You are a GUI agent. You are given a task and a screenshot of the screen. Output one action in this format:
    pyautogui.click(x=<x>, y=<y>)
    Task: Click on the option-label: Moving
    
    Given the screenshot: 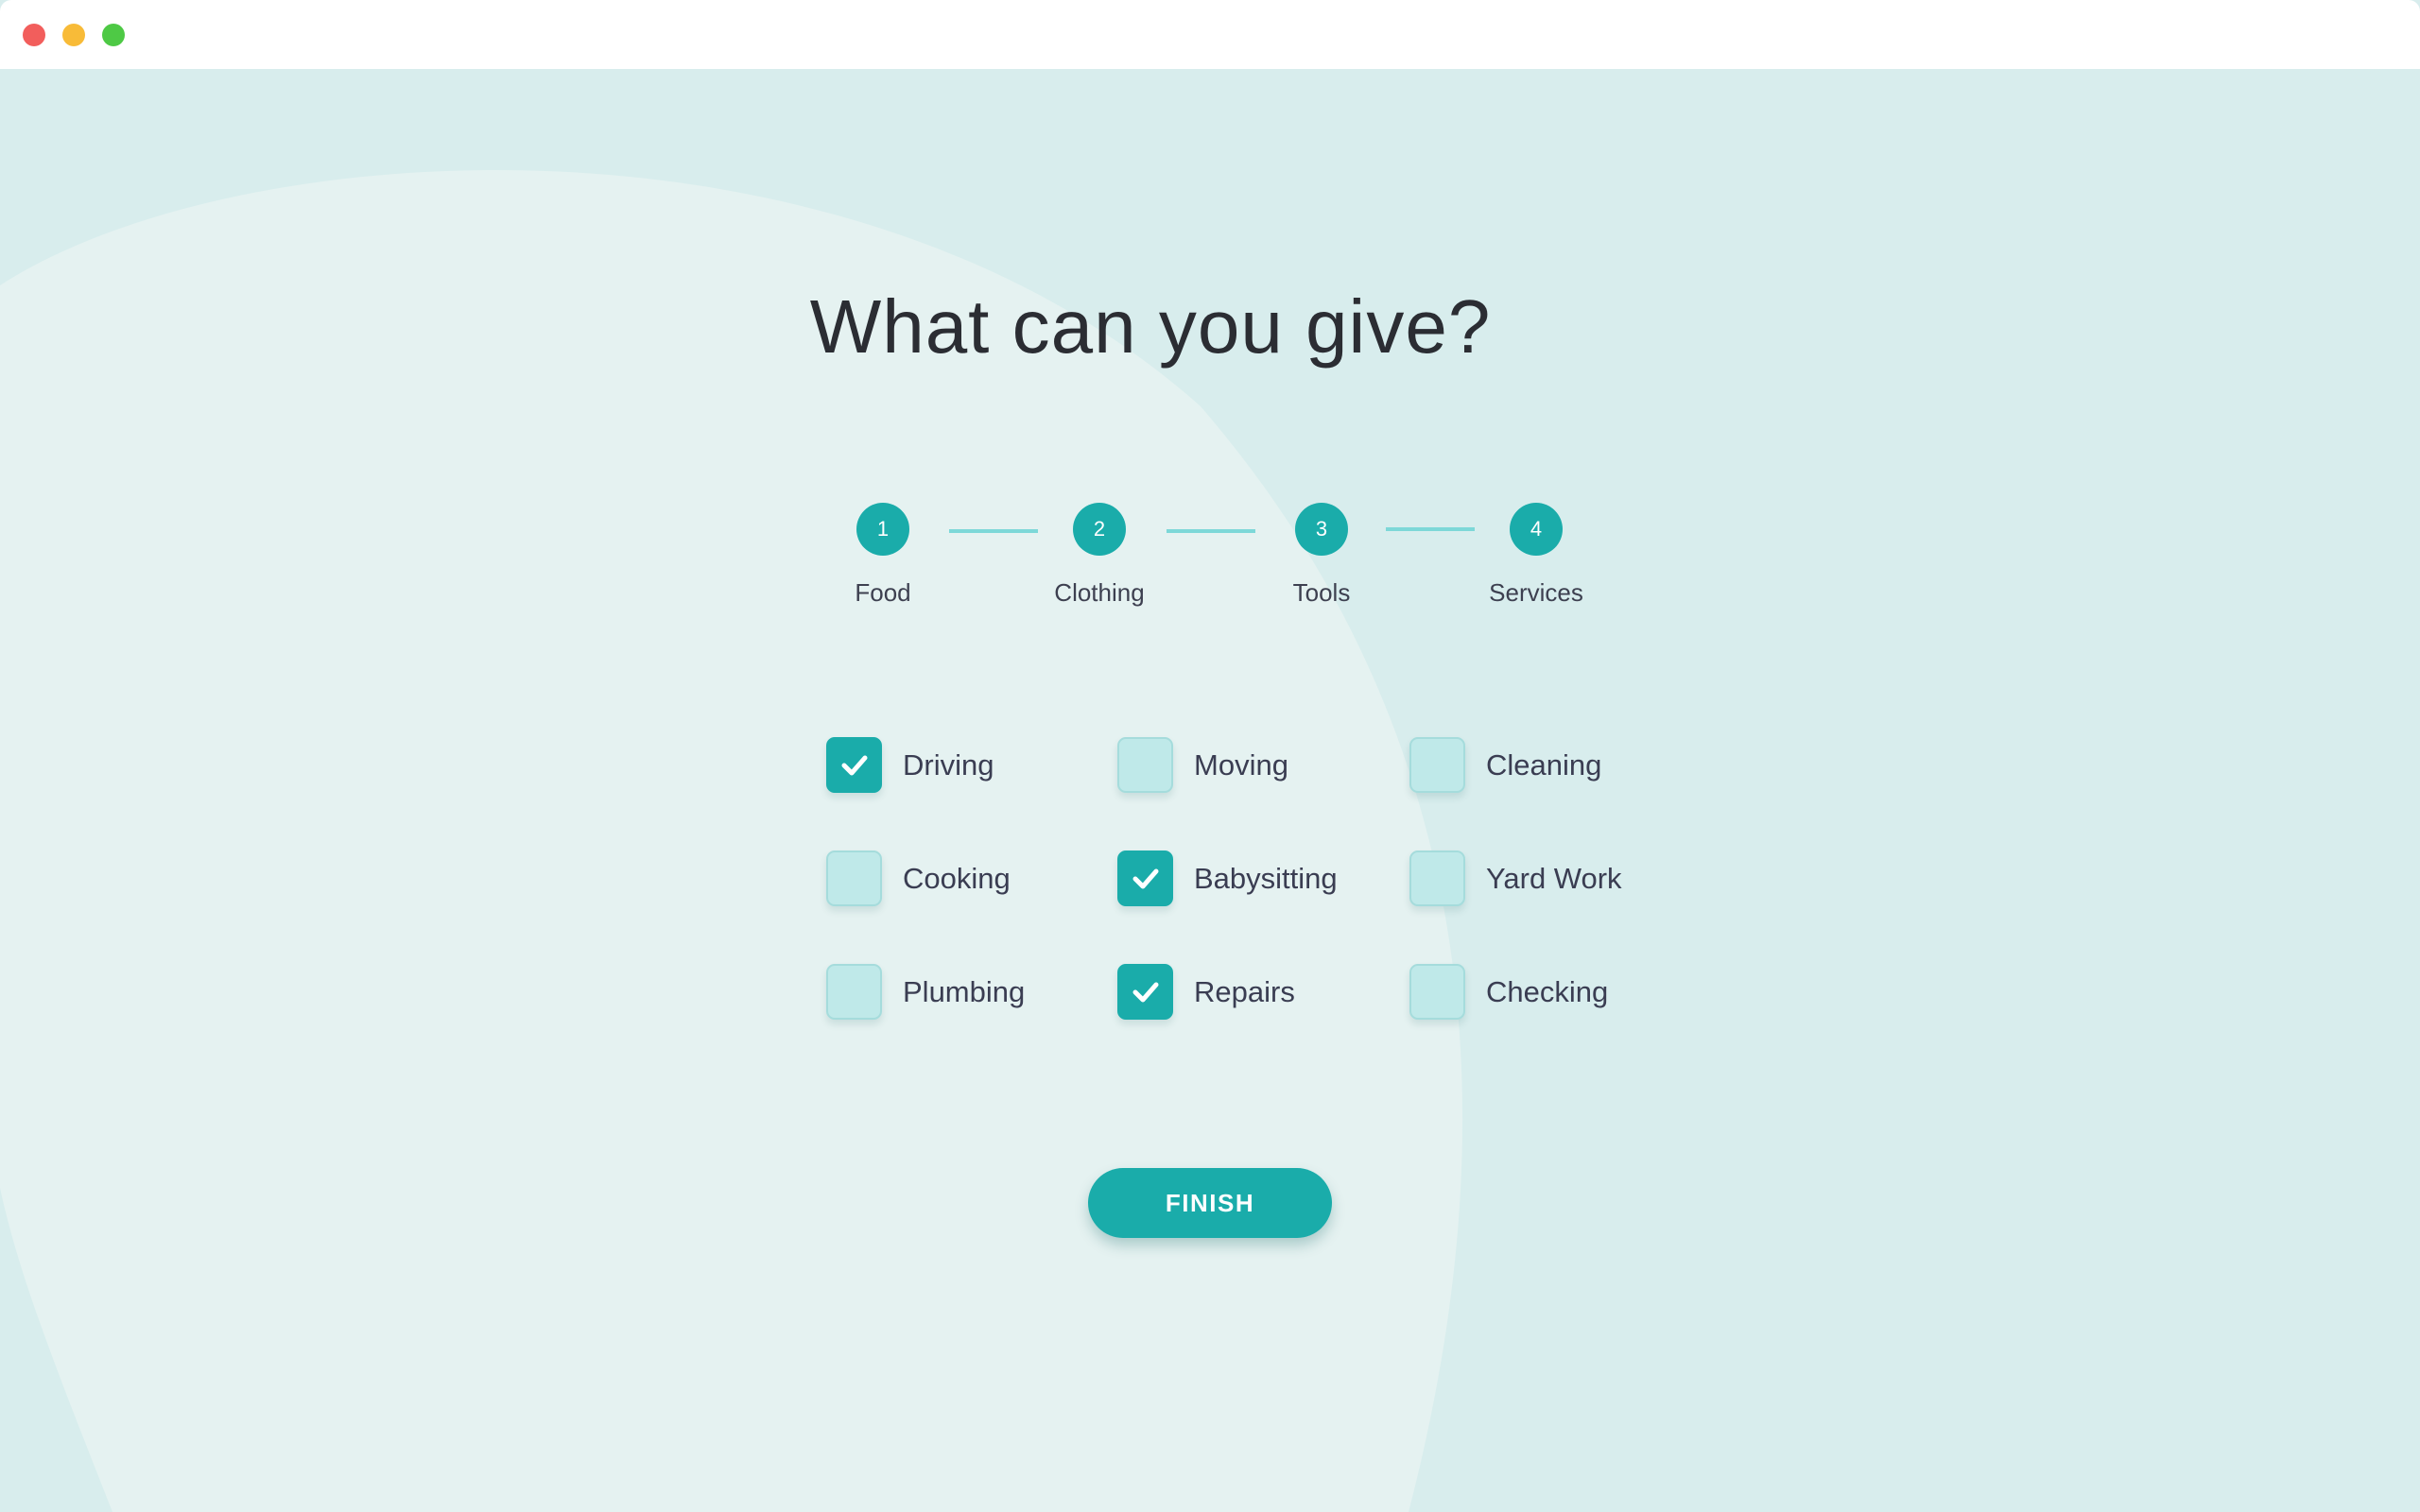 What is the action you would take?
    pyautogui.click(x=1241, y=764)
    